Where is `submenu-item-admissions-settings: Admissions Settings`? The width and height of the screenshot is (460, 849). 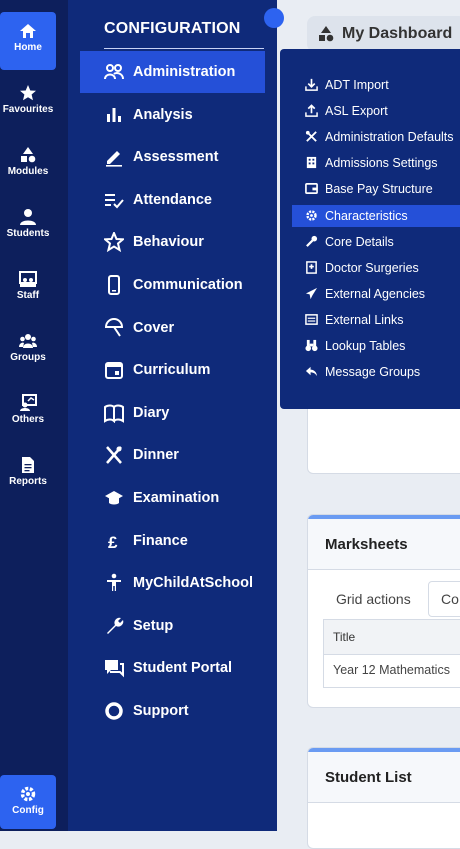
submenu-item-admissions-settings: Admissions Settings is located at coordinates (376, 163).